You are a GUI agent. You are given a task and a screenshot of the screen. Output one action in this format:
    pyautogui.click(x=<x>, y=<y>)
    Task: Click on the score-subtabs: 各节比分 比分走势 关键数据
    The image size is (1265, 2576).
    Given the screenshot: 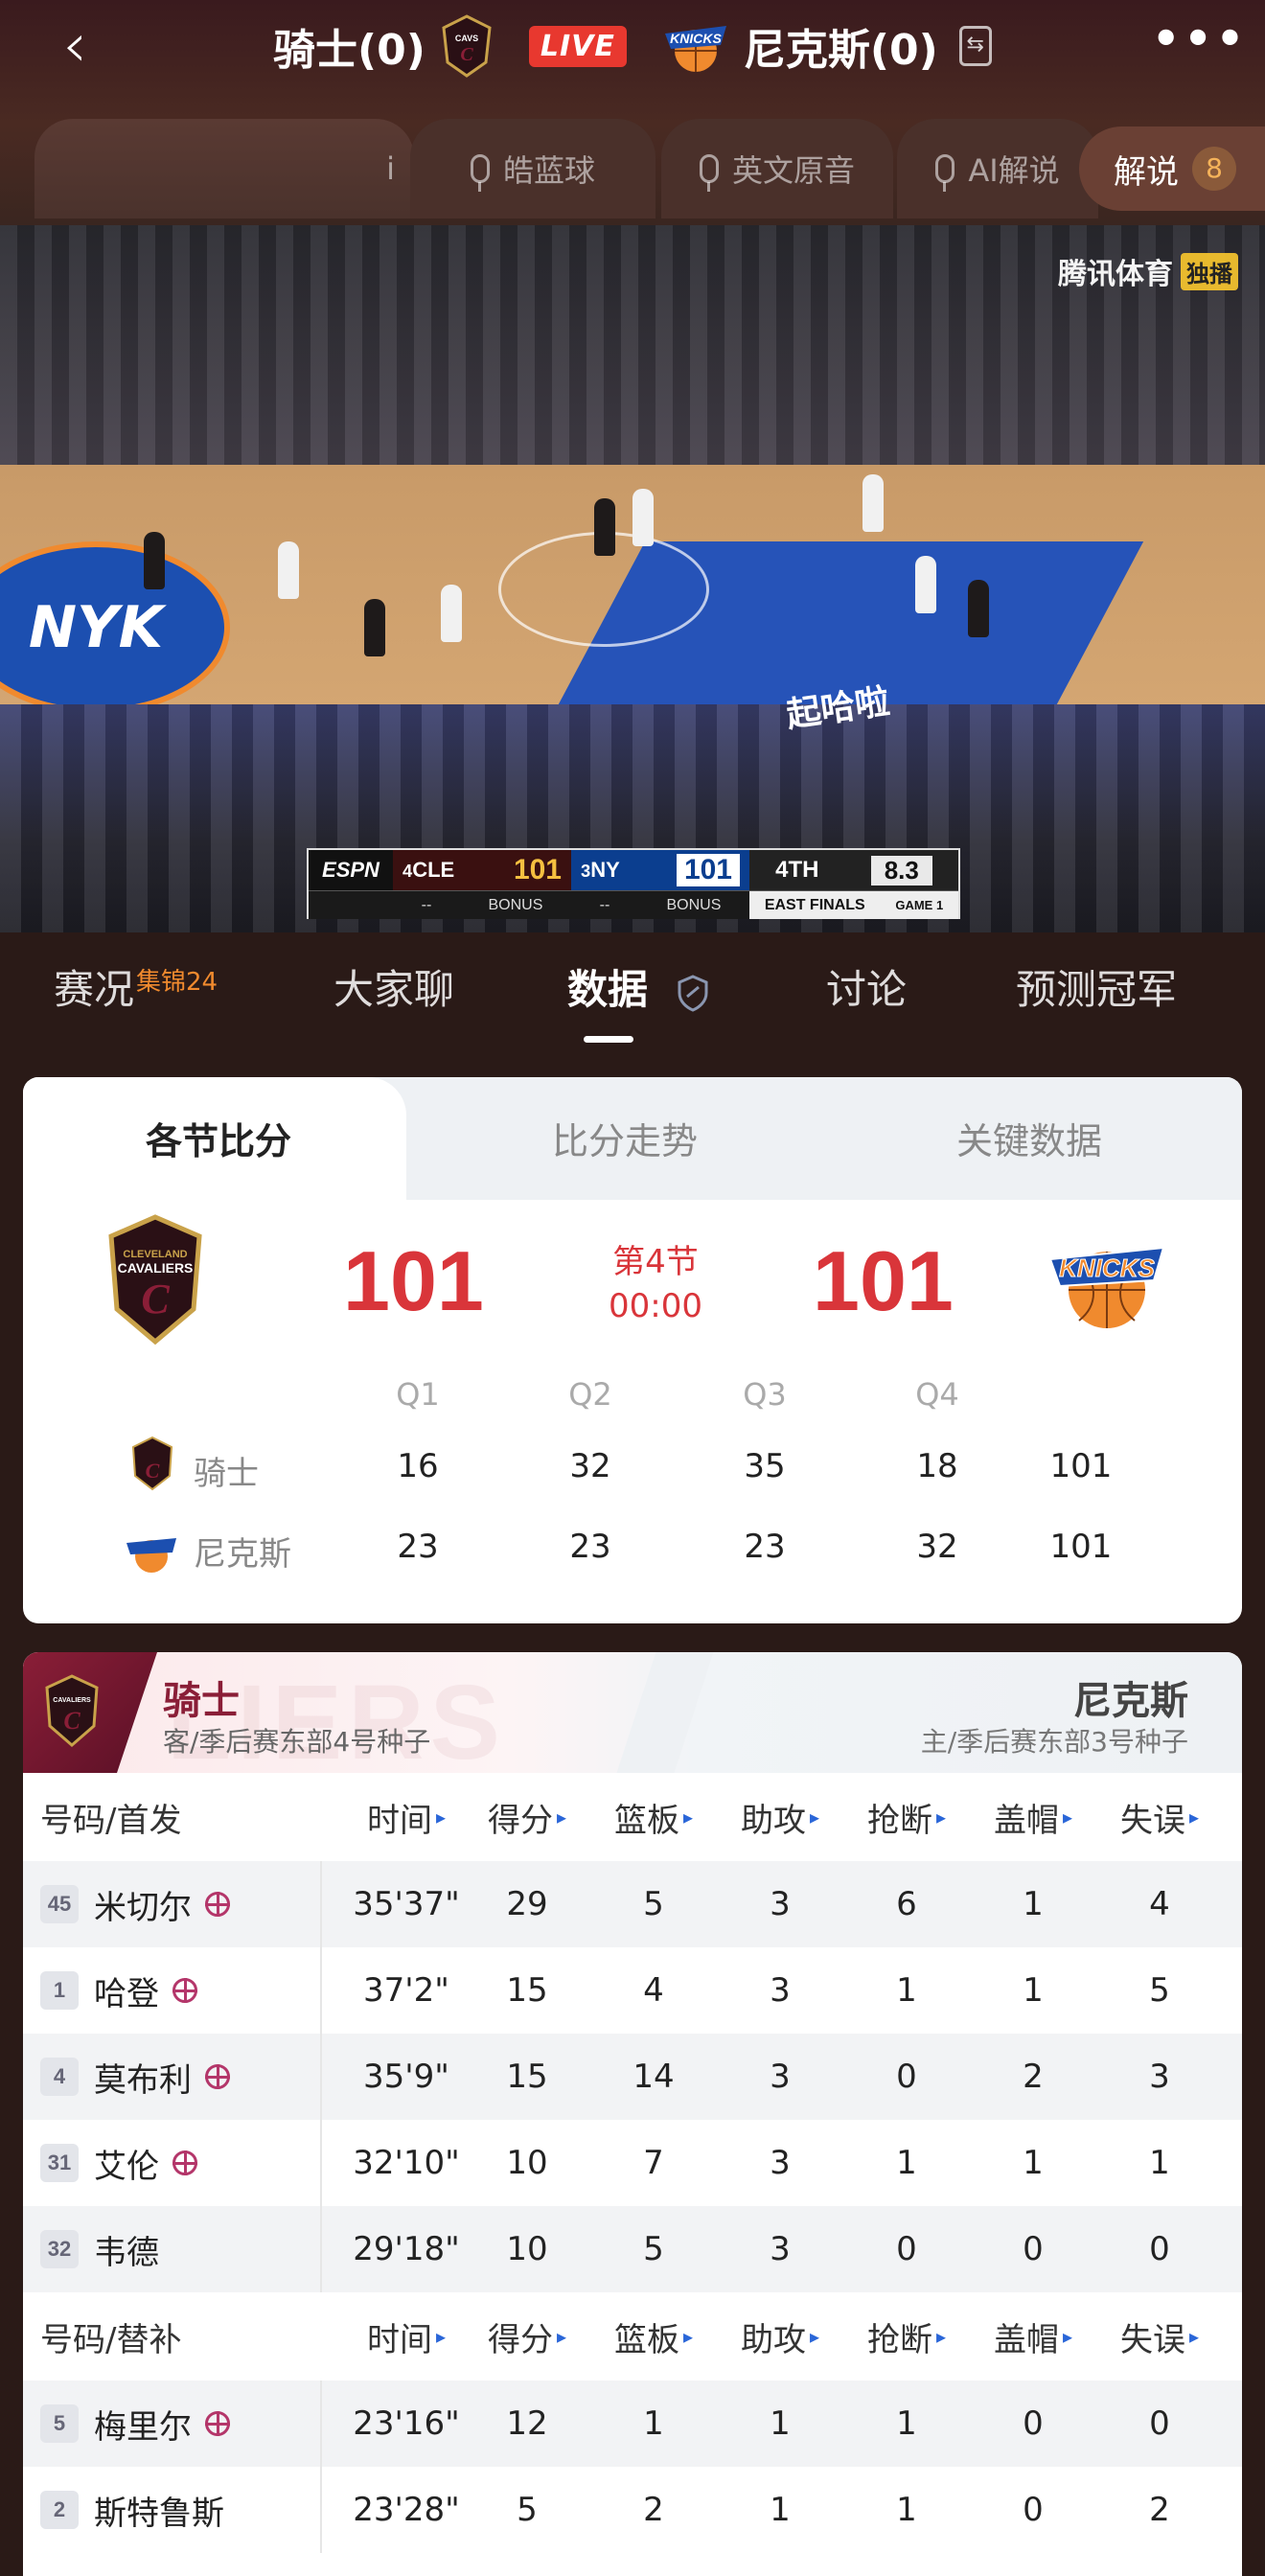 What is the action you would take?
    pyautogui.click(x=632, y=1138)
    